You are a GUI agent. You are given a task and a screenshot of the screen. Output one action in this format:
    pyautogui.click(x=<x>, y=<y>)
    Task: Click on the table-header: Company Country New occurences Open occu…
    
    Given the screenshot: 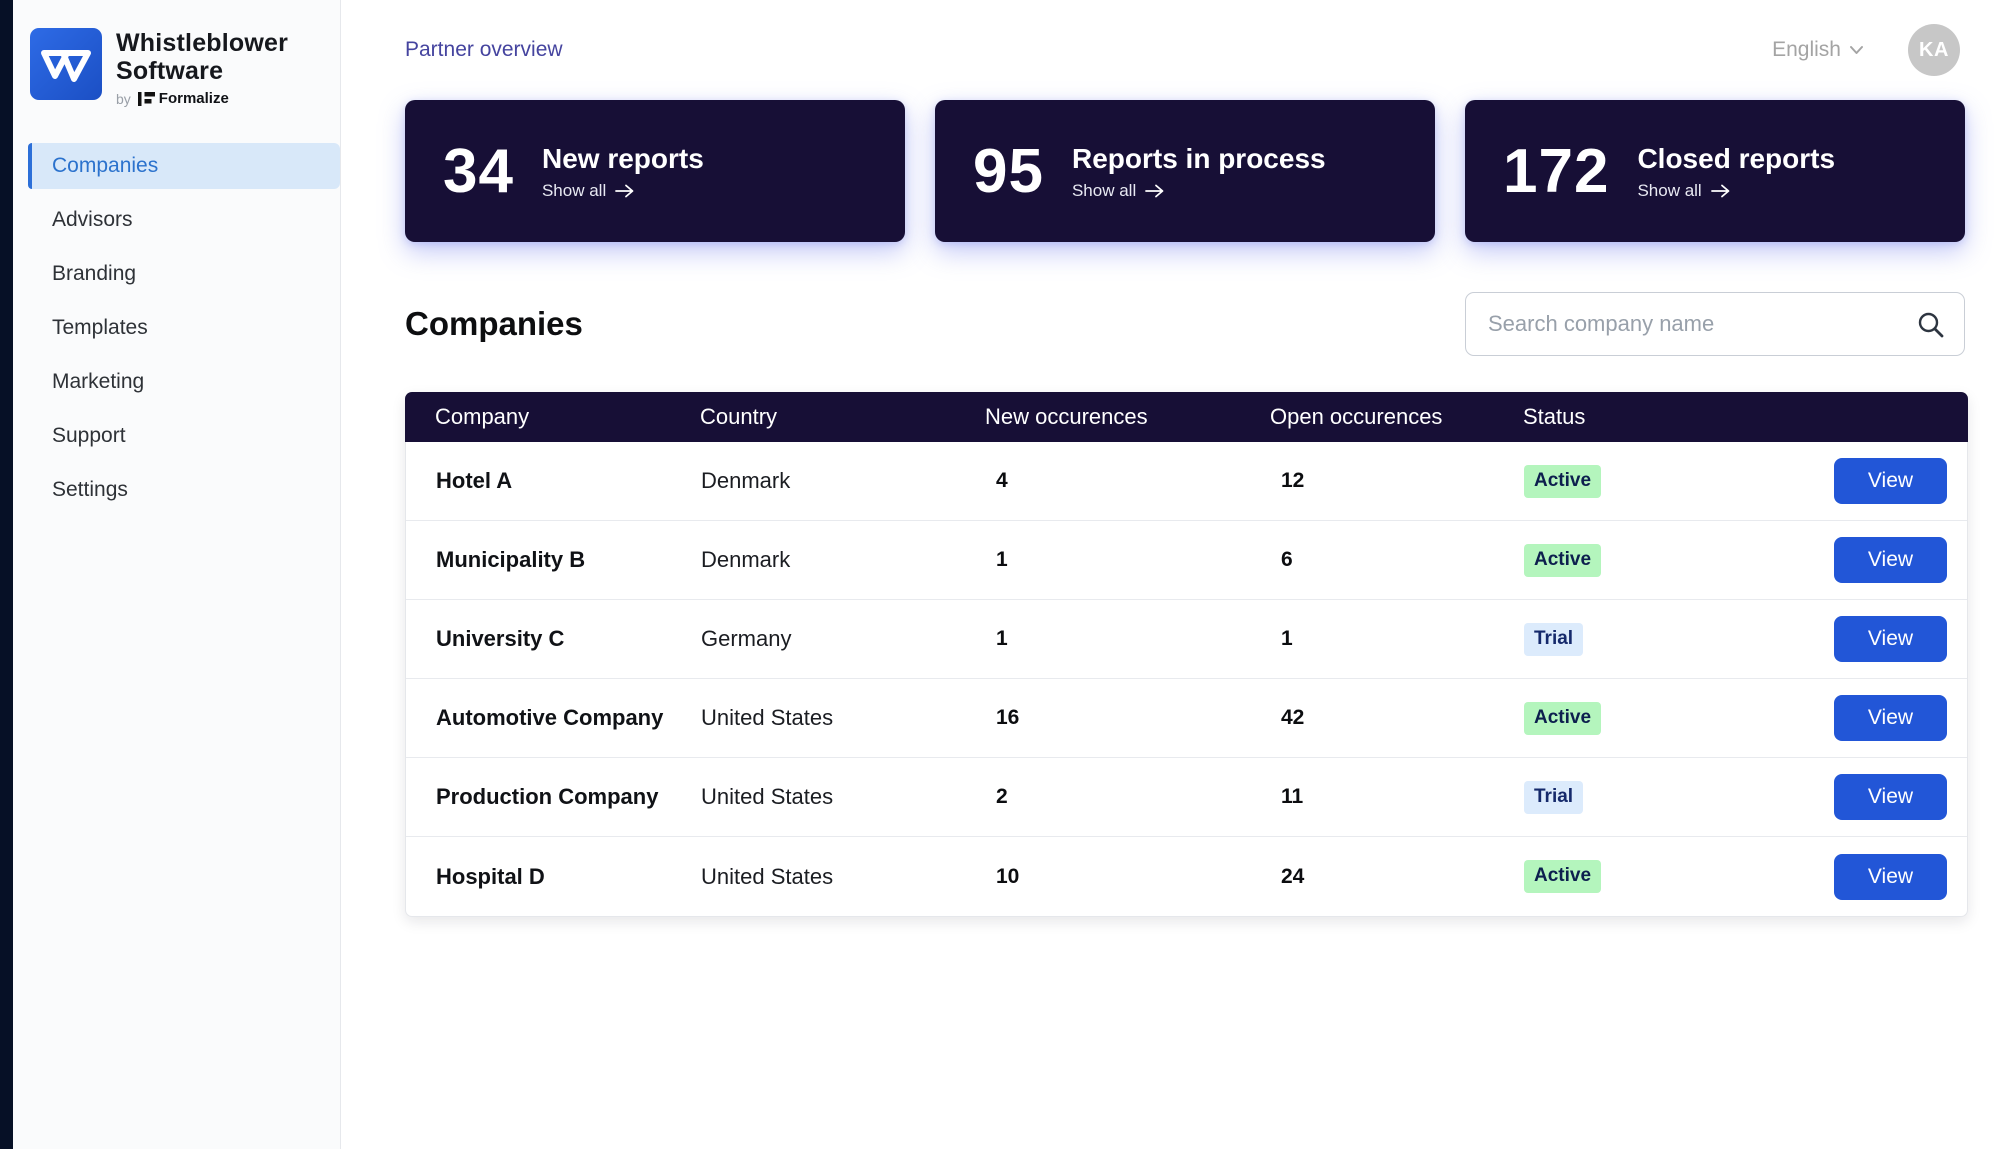 What is the action you would take?
    pyautogui.click(x=1186, y=417)
    